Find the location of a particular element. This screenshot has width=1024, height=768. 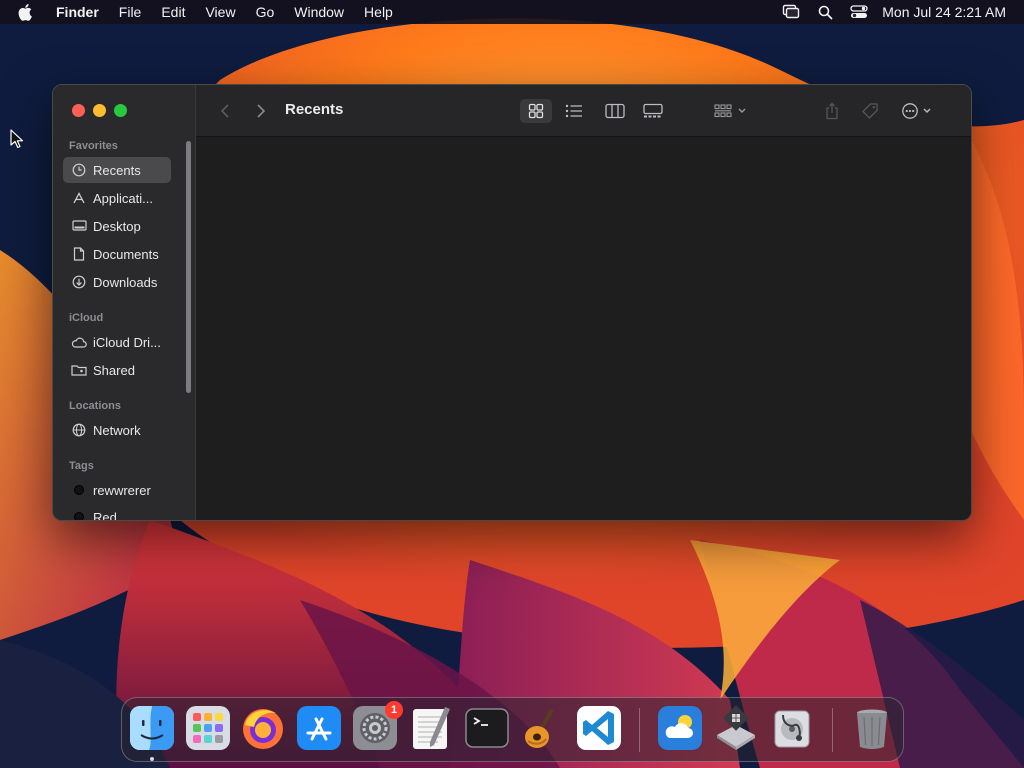

control-center-icon is located at coordinates (859, 12).